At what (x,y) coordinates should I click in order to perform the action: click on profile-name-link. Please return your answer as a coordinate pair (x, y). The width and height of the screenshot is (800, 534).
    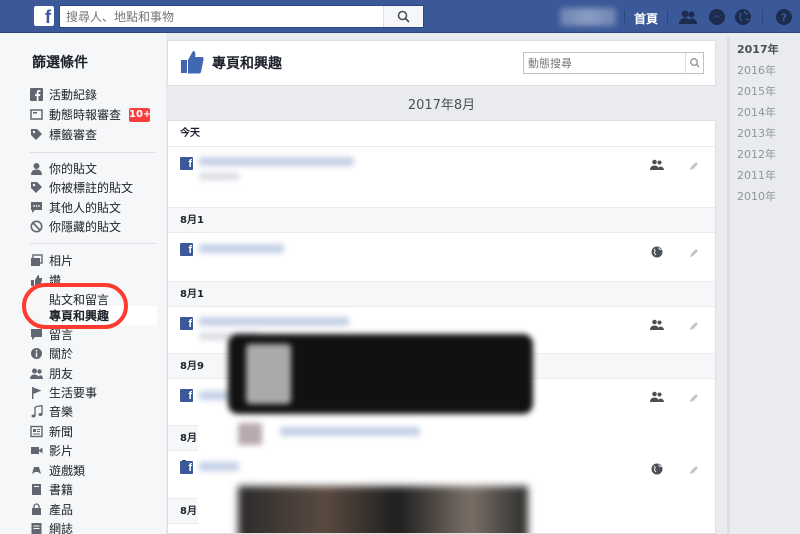
    Looking at the image, I should click on (588, 17).